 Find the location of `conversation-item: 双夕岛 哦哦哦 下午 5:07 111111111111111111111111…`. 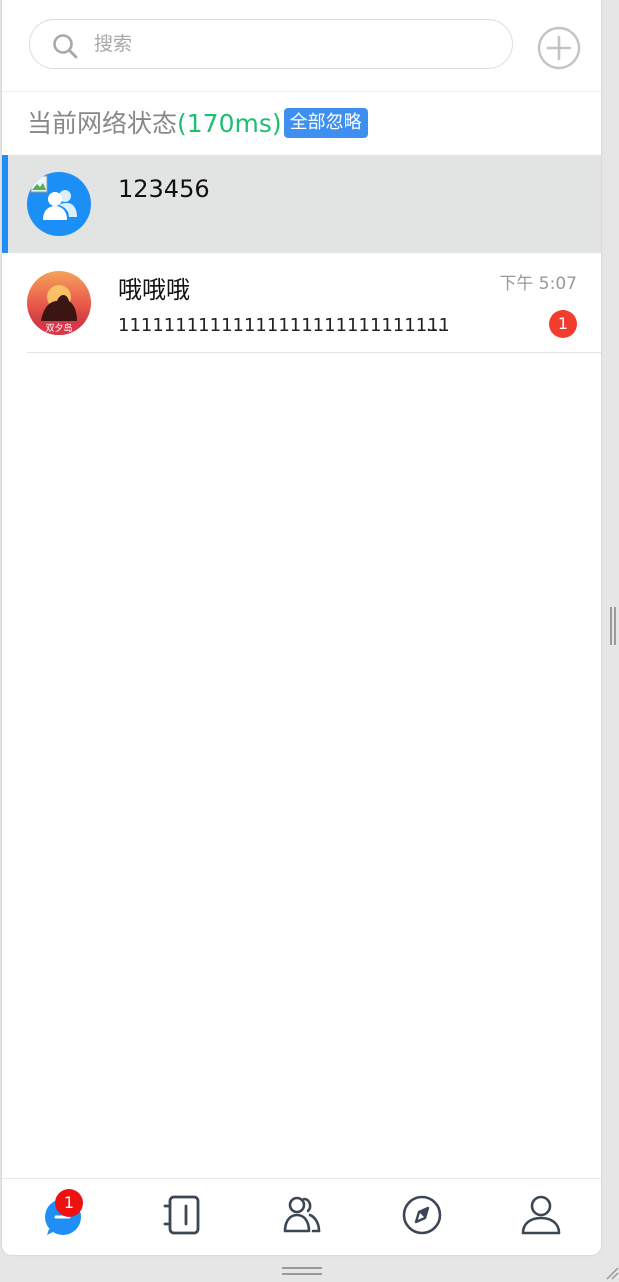

conversation-item: 双夕岛 哦哦哦 下午 5:07 111111111111111111111111… is located at coordinates (301, 304).